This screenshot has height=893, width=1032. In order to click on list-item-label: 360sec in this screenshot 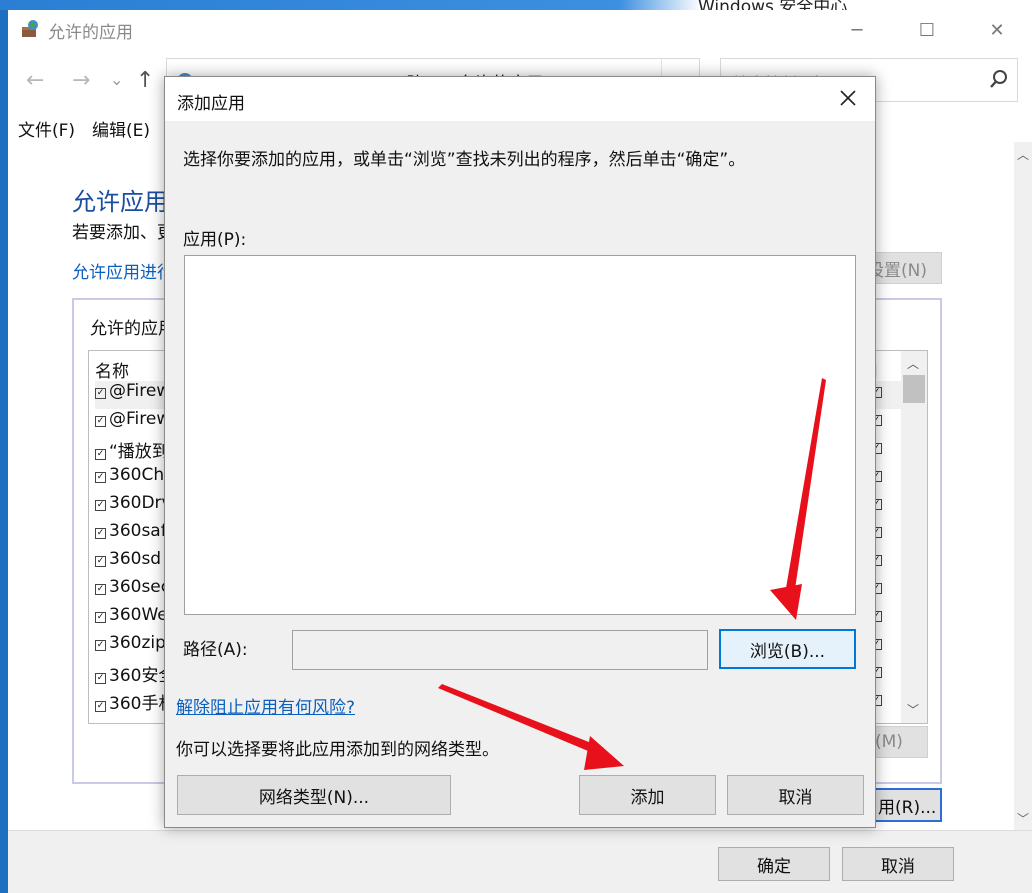, I will do `click(140, 587)`.